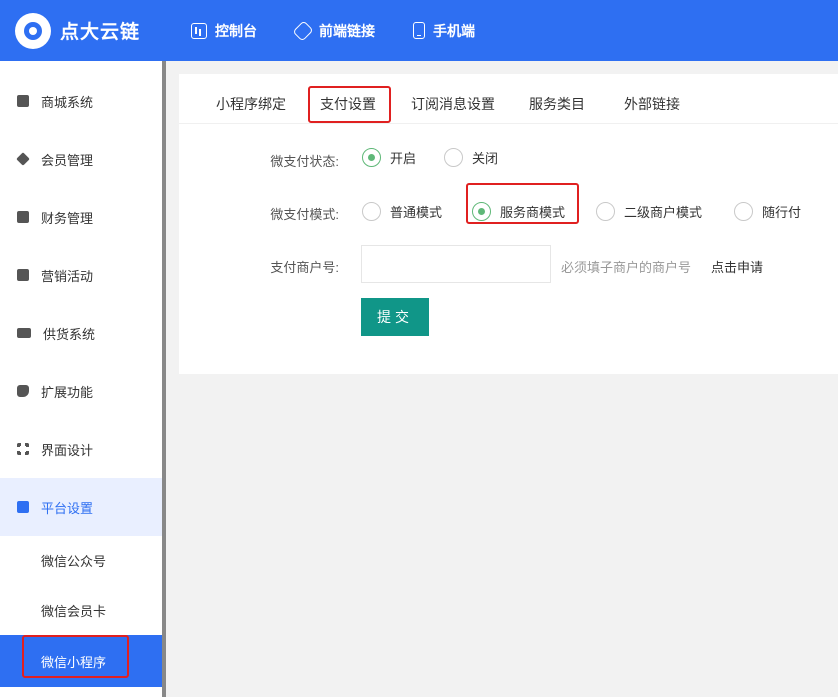 This screenshot has width=838, height=697. Describe the element at coordinates (663, 212) in the screenshot. I see `radio-label: 二级商户模式` at that location.